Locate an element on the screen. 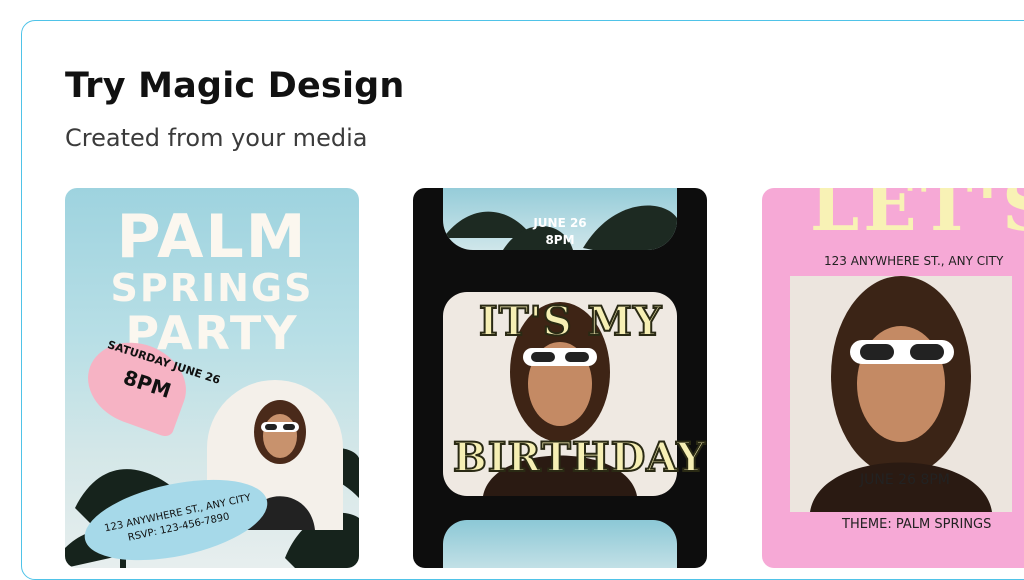  card1-headline-springs: SPRINGS is located at coordinates (212, 288).